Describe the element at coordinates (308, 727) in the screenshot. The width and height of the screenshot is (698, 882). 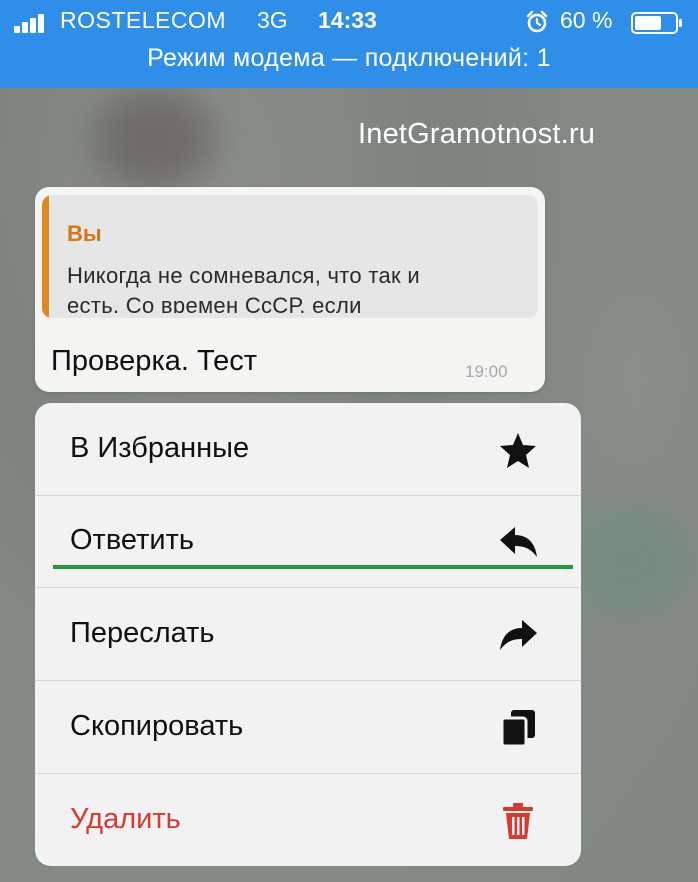
I see `menu-item-copy: Скопировать` at that location.